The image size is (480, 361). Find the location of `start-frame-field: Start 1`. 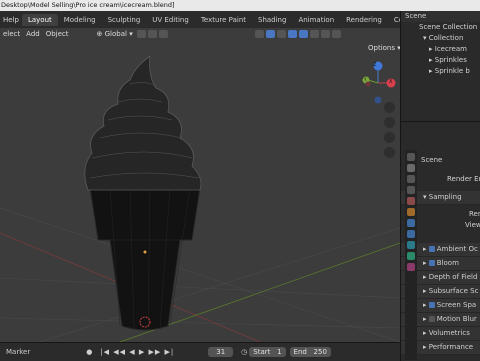

start-frame-field: Start 1 is located at coordinates (267, 352).